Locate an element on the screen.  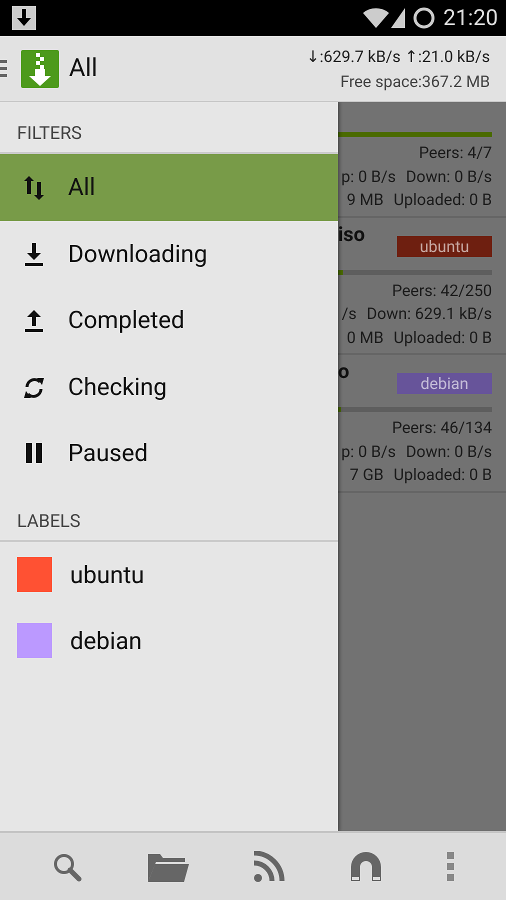
signal-icon is located at coordinates (398, 18).